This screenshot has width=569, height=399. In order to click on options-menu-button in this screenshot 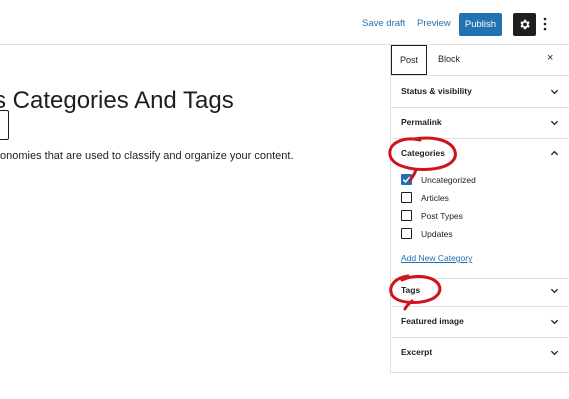, I will do `click(545, 24)`.